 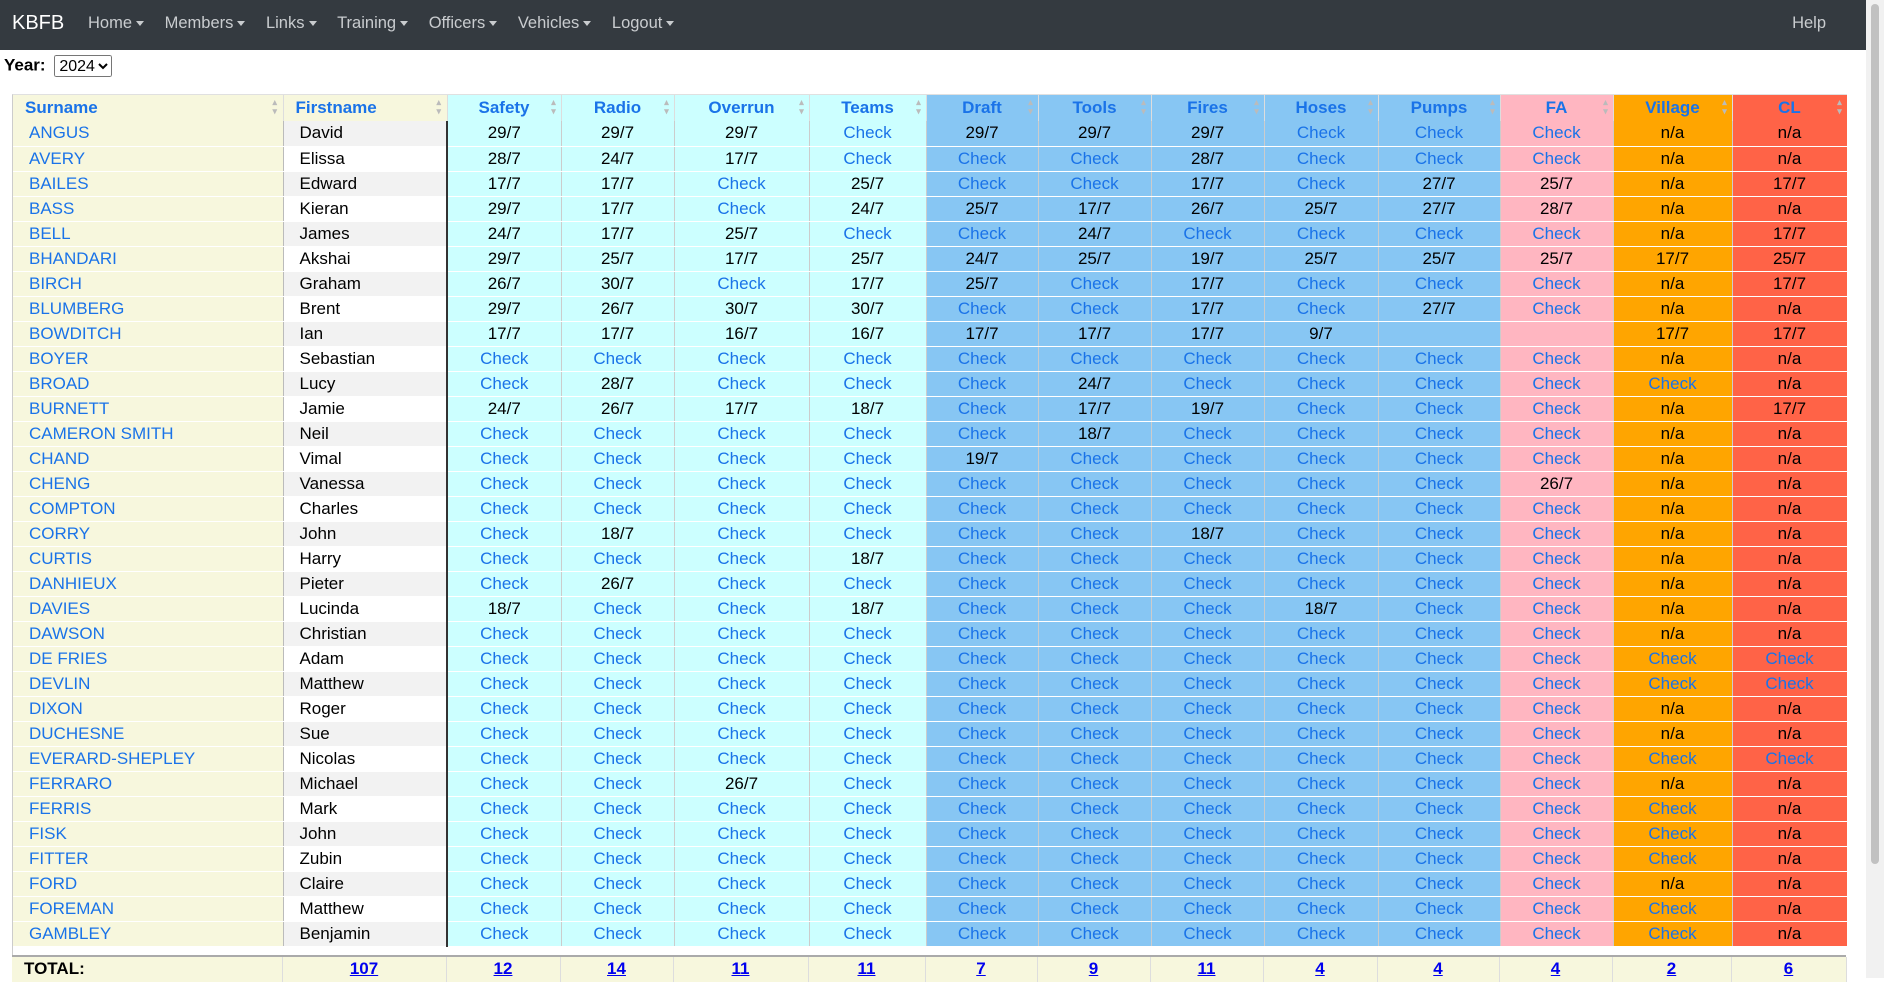 What do you see at coordinates (148, 409) in the screenshot?
I see `surname-link: BURNETT` at bounding box center [148, 409].